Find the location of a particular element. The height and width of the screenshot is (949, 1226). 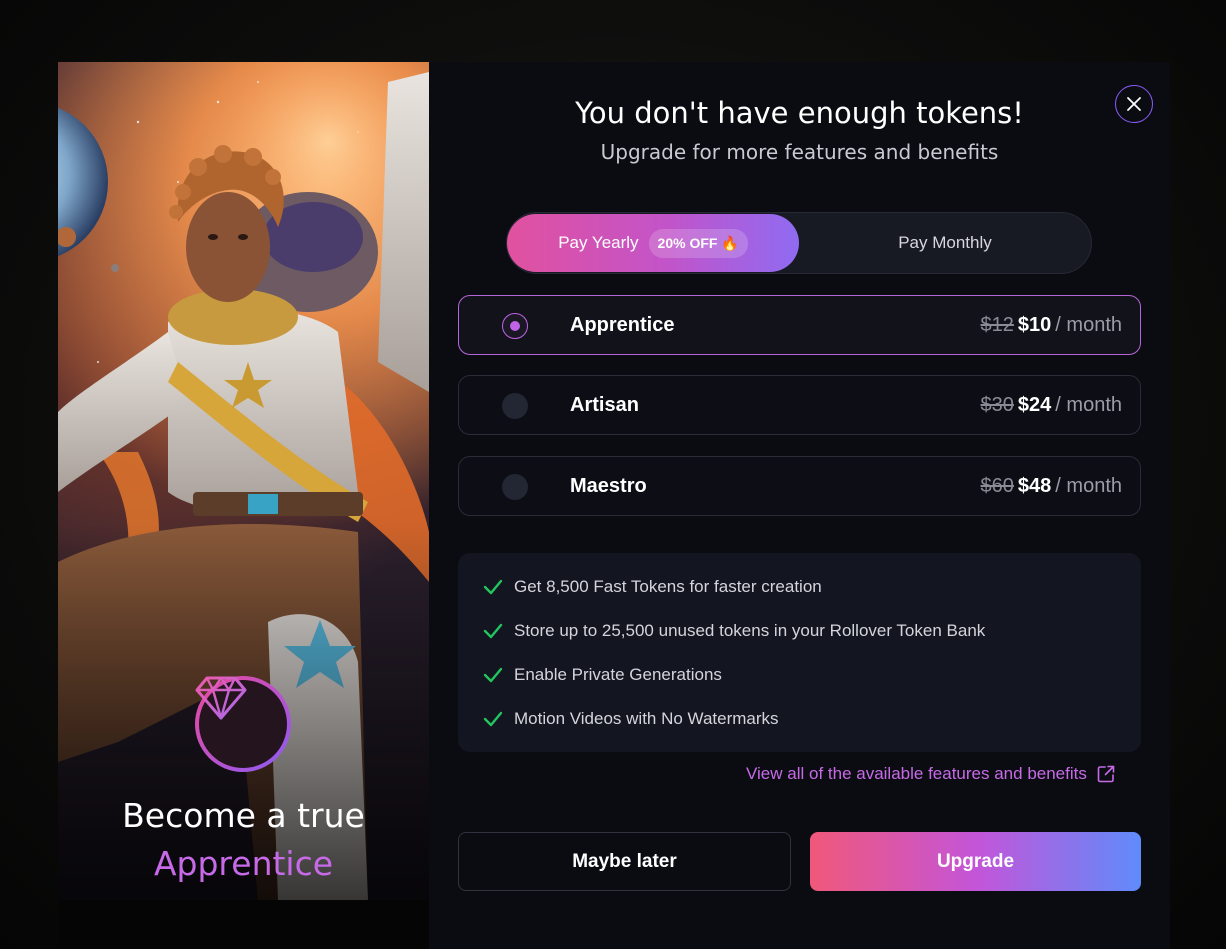

plan-price: $60 $48/ month is located at coordinates (1051, 486).